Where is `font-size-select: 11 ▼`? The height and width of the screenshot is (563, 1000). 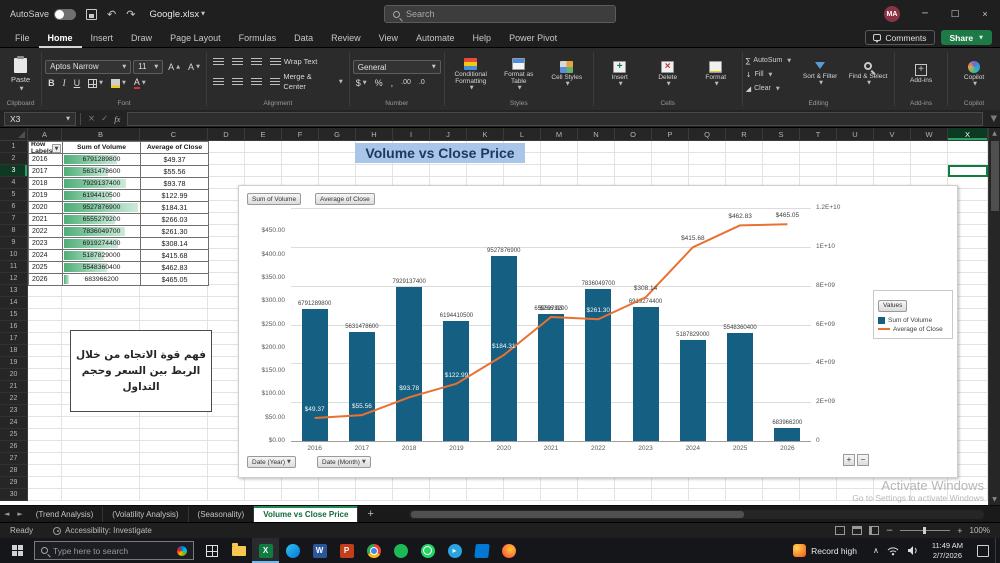 font-size-select: 11 ▼ is located at coordinates (148, 66).